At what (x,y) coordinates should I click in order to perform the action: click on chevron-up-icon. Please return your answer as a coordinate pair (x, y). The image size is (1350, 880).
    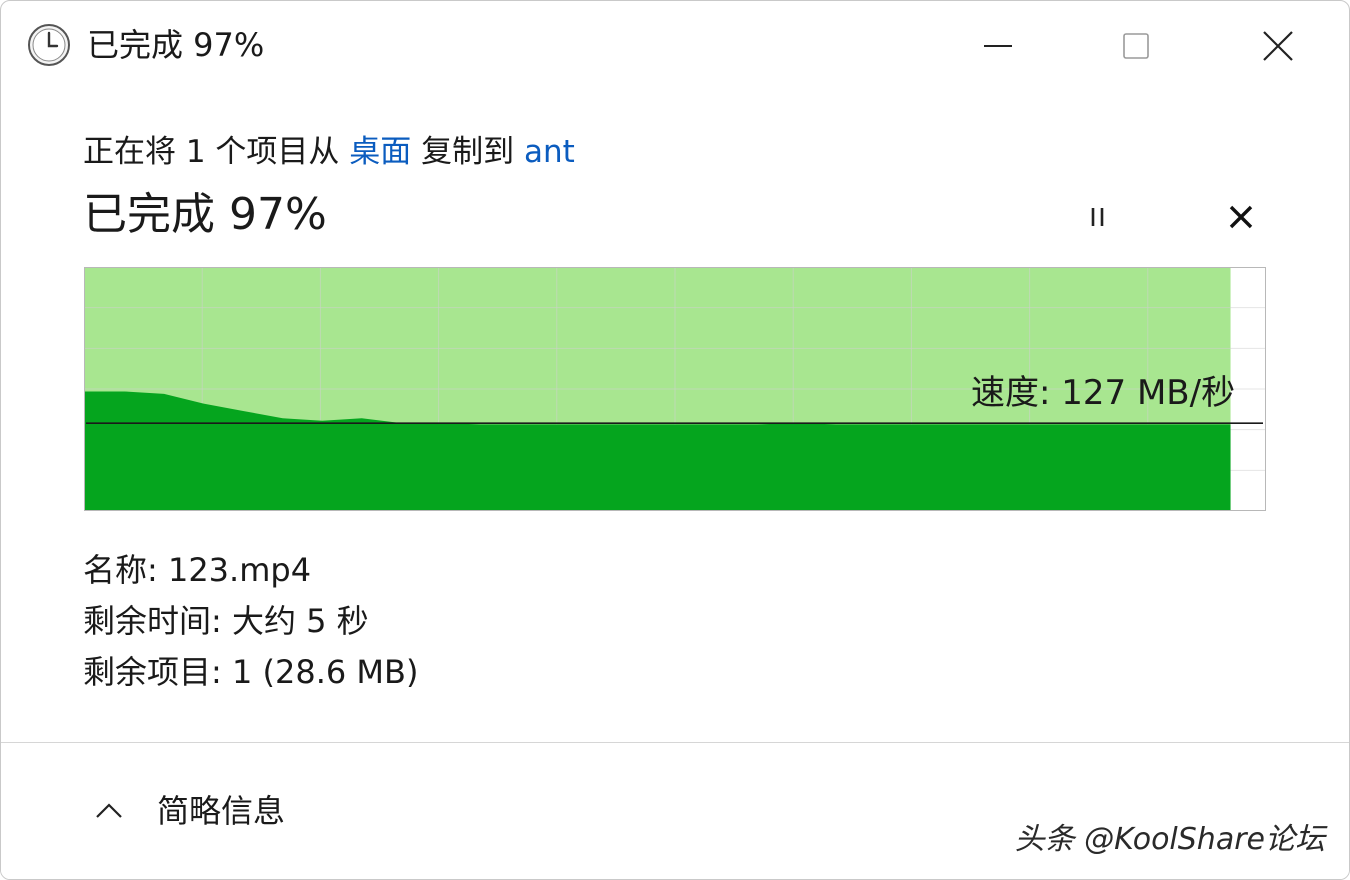
    Looking at the image, I should click on (109, 810).